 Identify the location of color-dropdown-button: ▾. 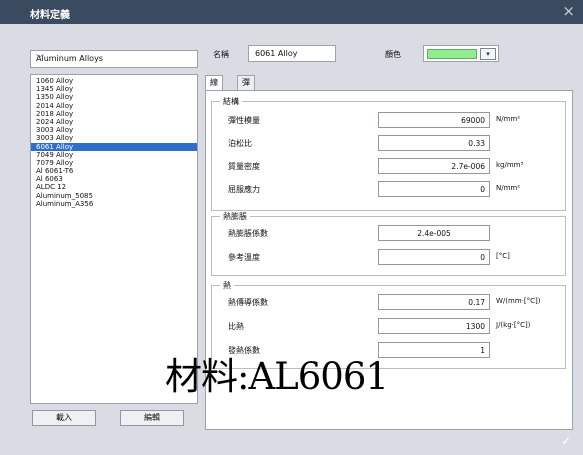
(488, 54).